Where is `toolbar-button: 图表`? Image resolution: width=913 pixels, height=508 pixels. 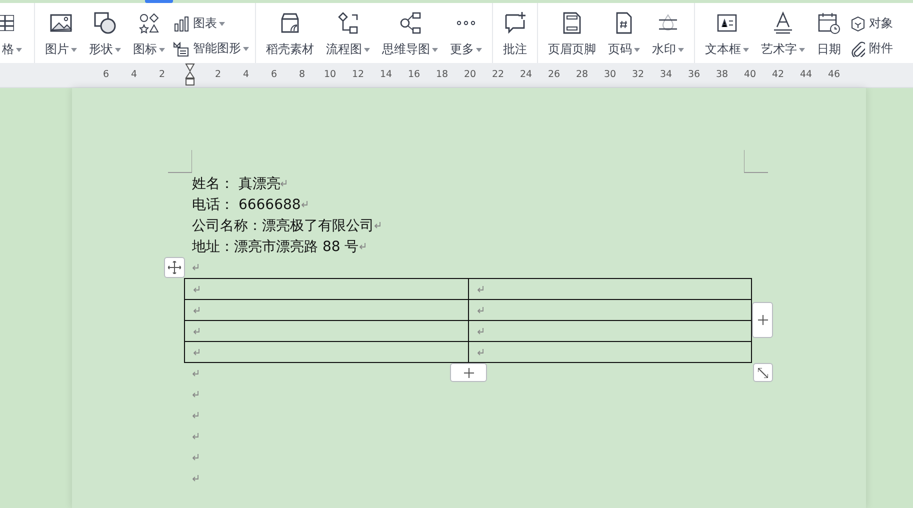 toolbar-button: 图表 is located at coordinates (209, 23).